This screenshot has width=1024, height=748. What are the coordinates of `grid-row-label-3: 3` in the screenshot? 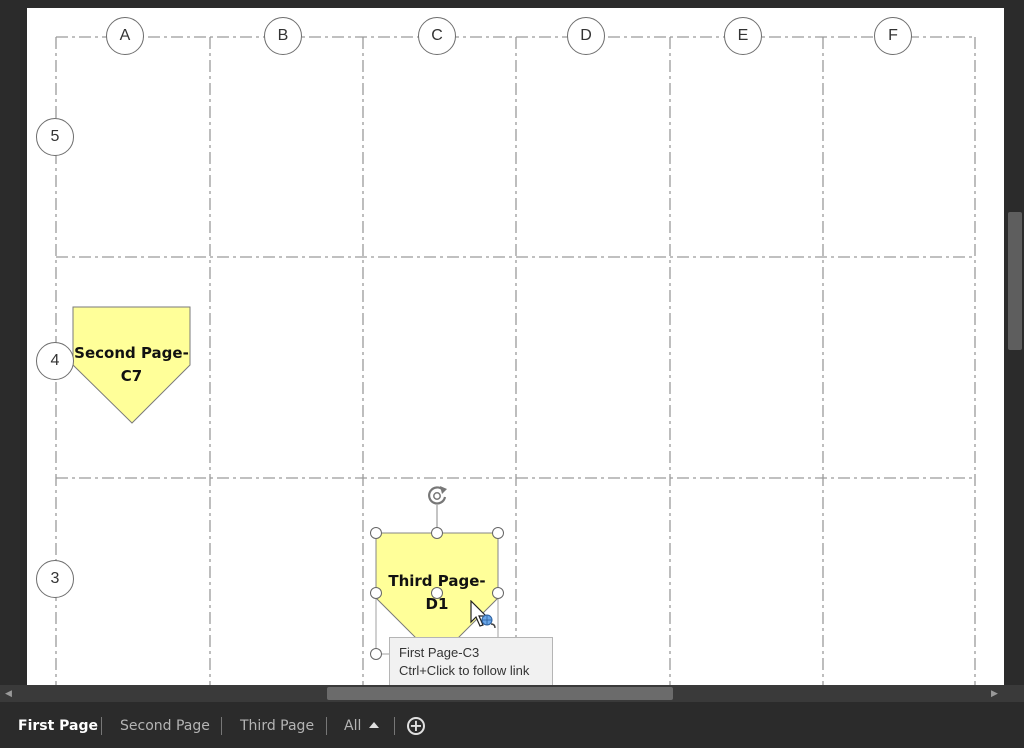 It's located at (55, 579).